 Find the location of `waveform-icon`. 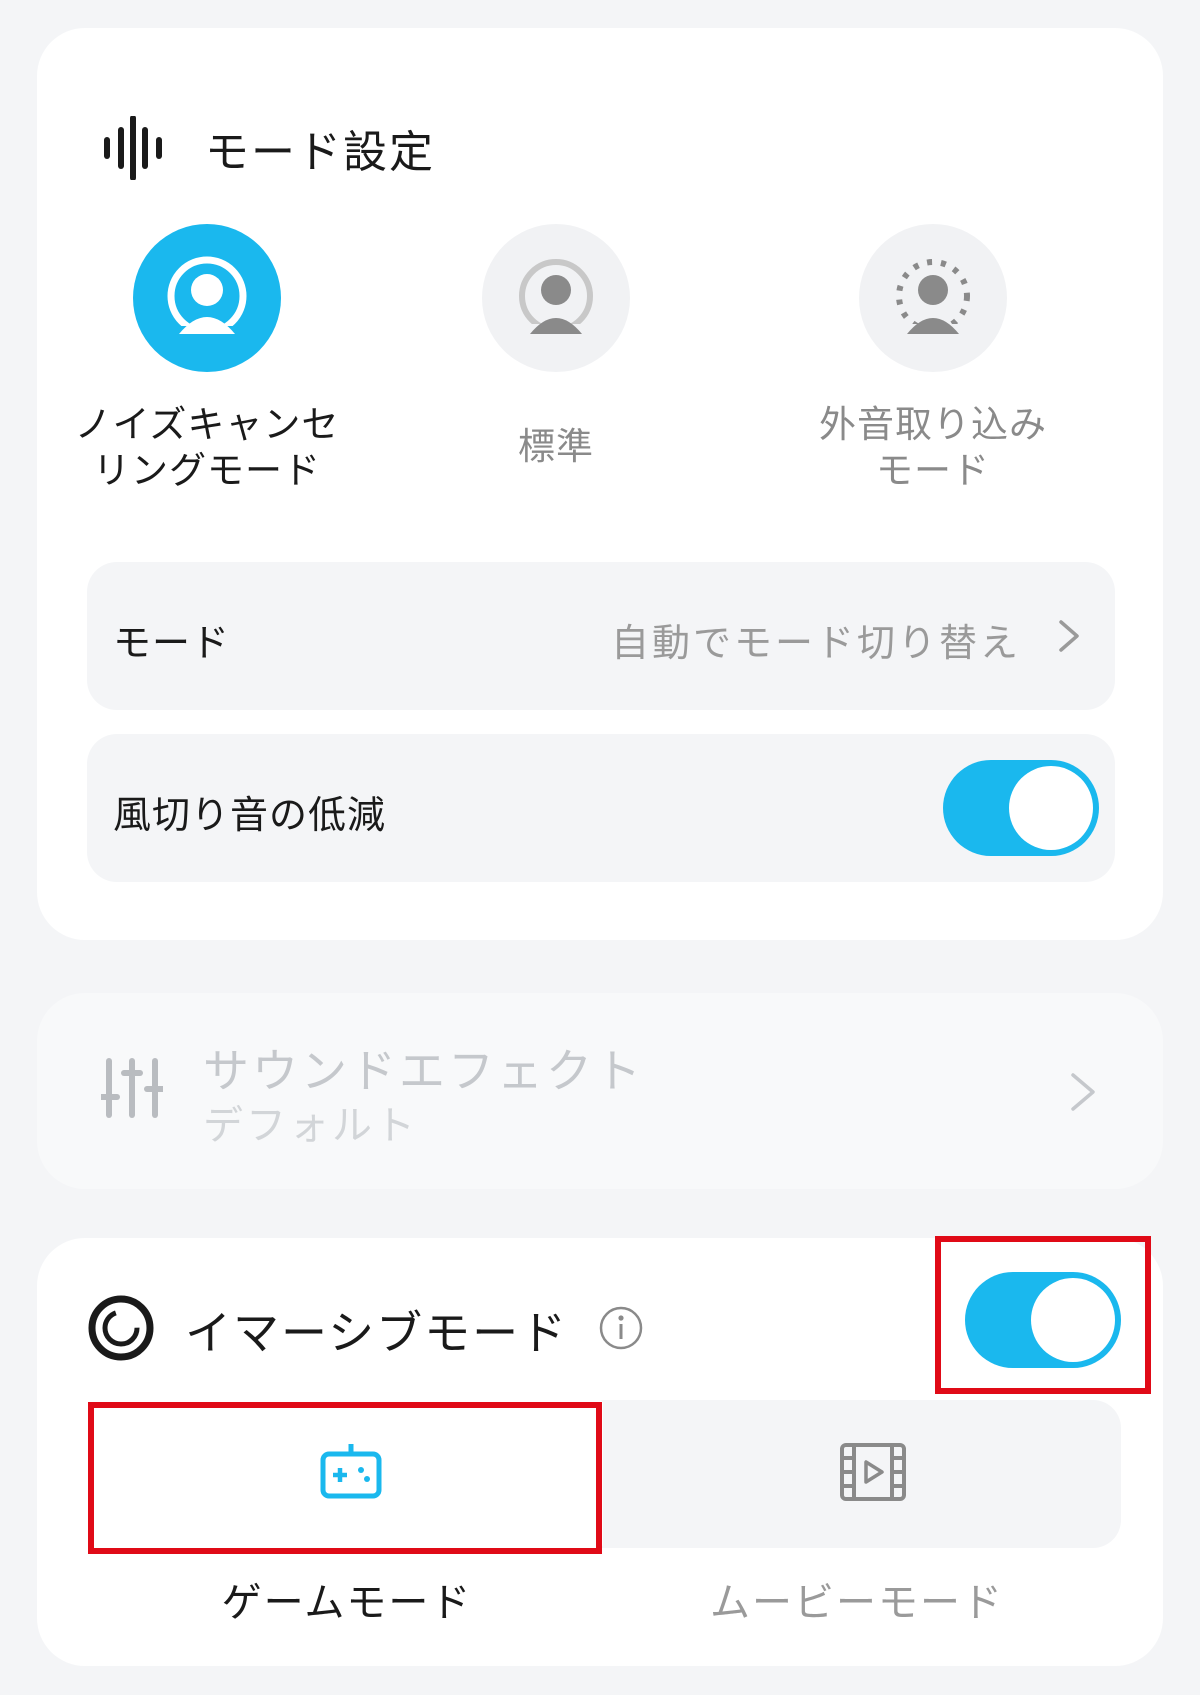

waveform-icon is located at coordinates (133, 148).